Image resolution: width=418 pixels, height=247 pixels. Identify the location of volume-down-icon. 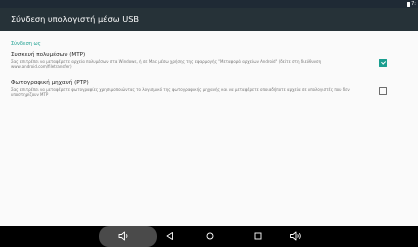
(124, 236).